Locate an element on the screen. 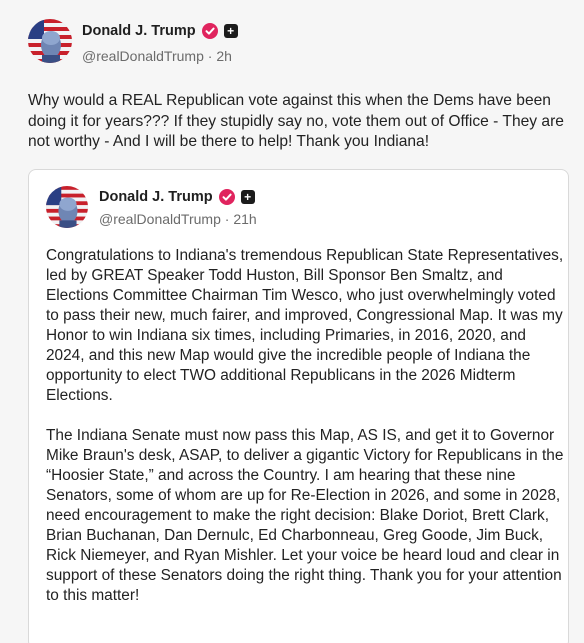  author-meta: @realDonaldTrump · 2h is located at coordinates (157, 56).